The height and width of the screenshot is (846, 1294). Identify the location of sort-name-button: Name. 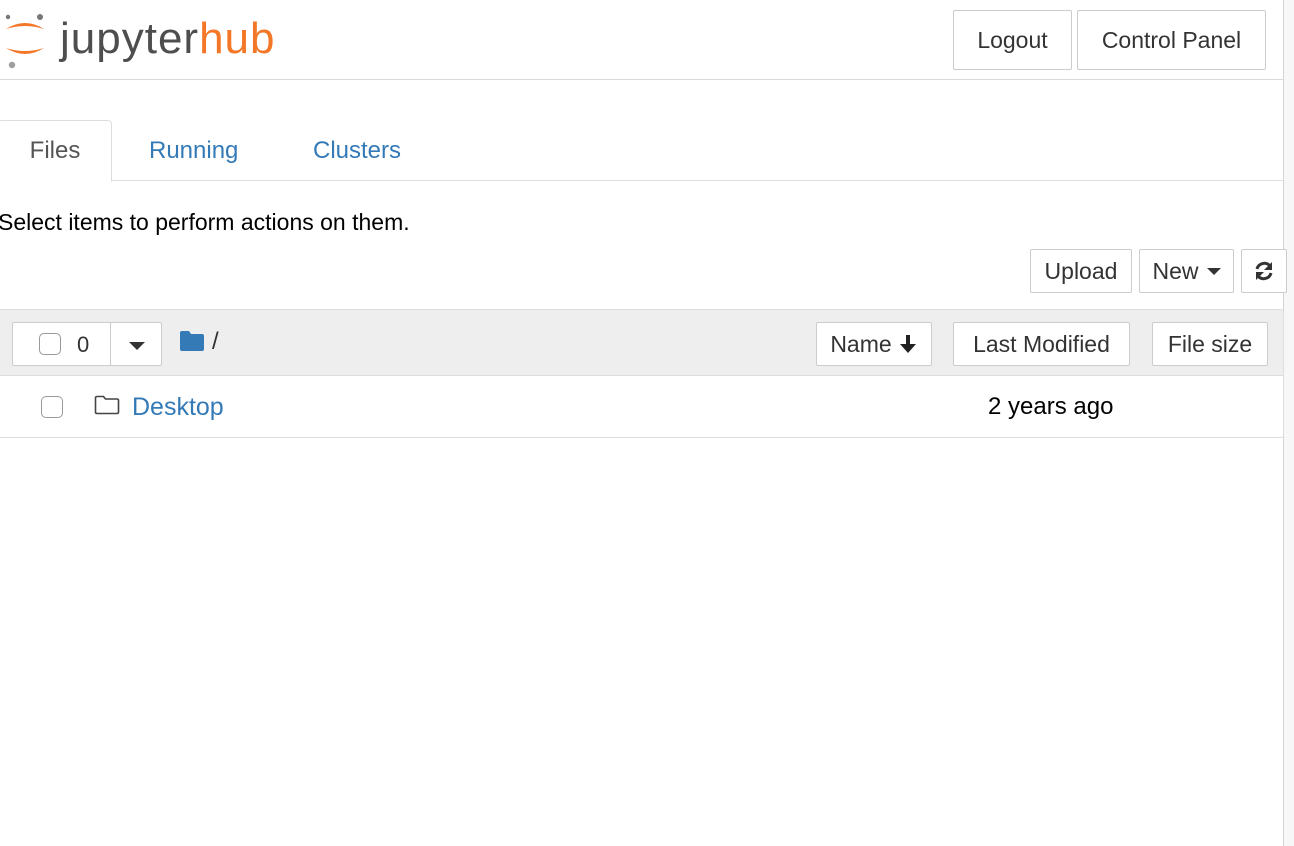
(874, 344).